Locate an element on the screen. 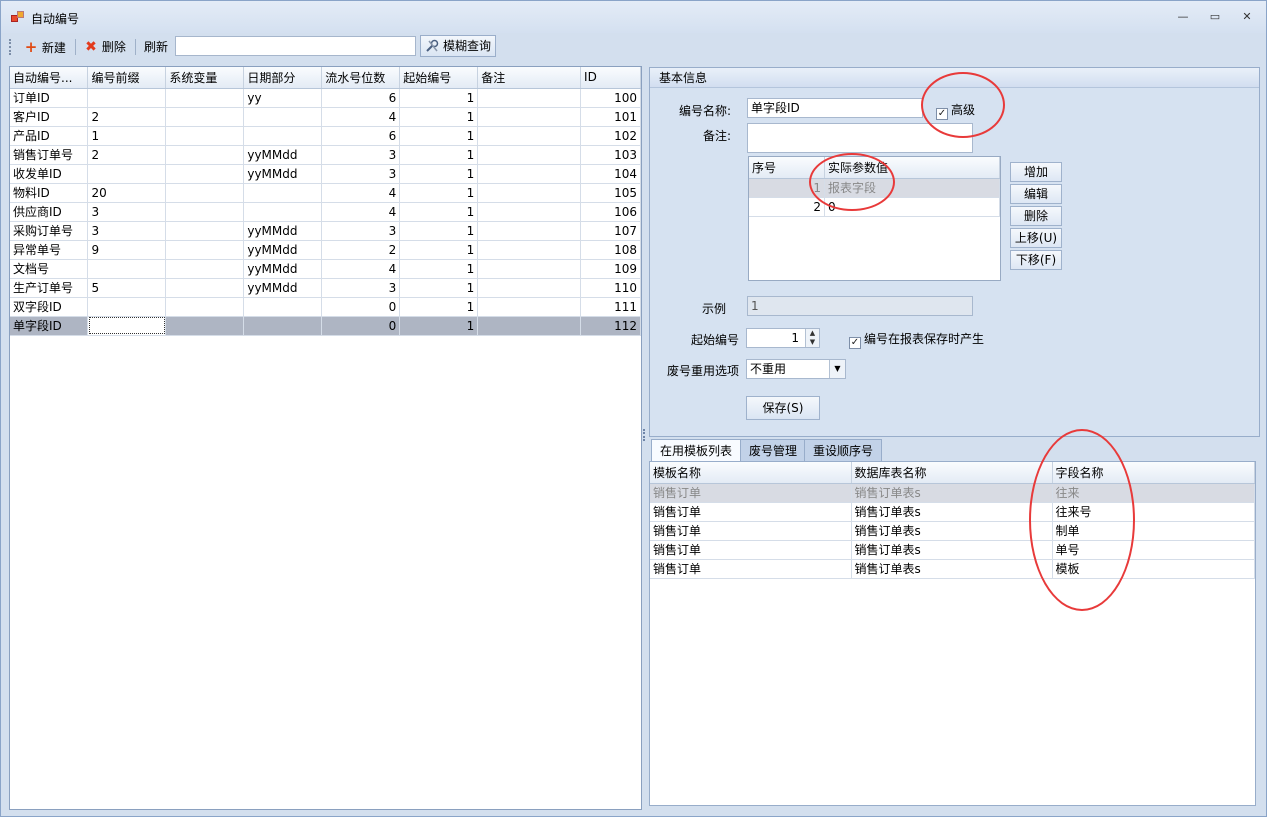 The height and width of the screenshot is (817, 1267). param-column-header: 序号 is located at coordinates (787, 168).